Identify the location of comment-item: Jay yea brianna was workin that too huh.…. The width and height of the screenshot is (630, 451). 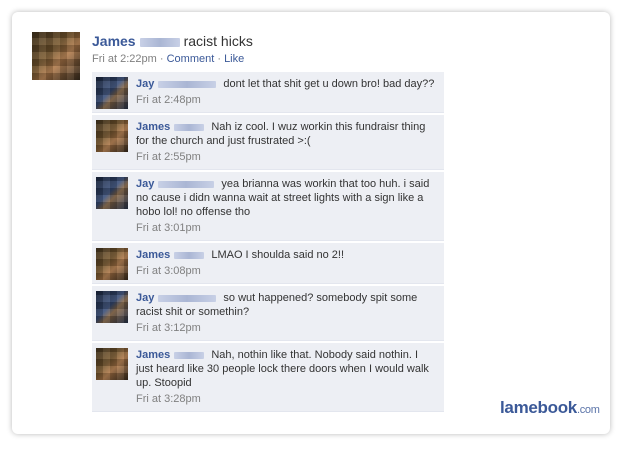
(268, 206).